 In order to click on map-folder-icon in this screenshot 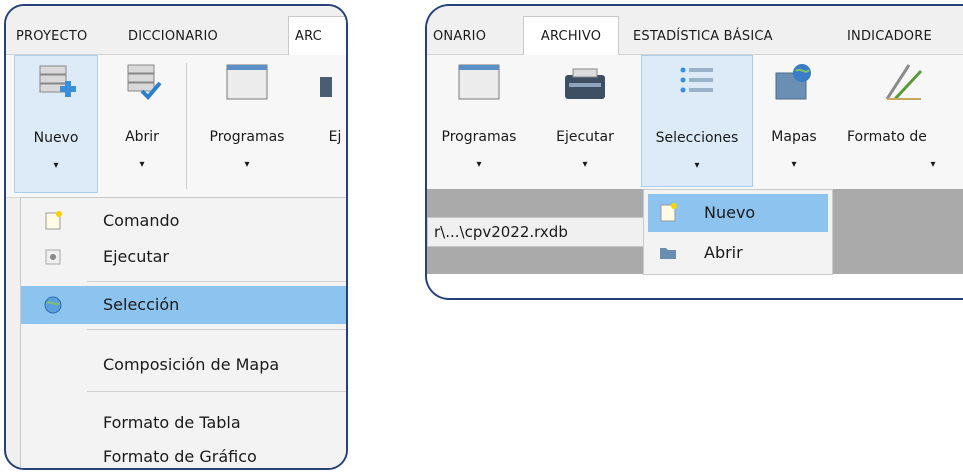, I will do `click(793, 82)`.